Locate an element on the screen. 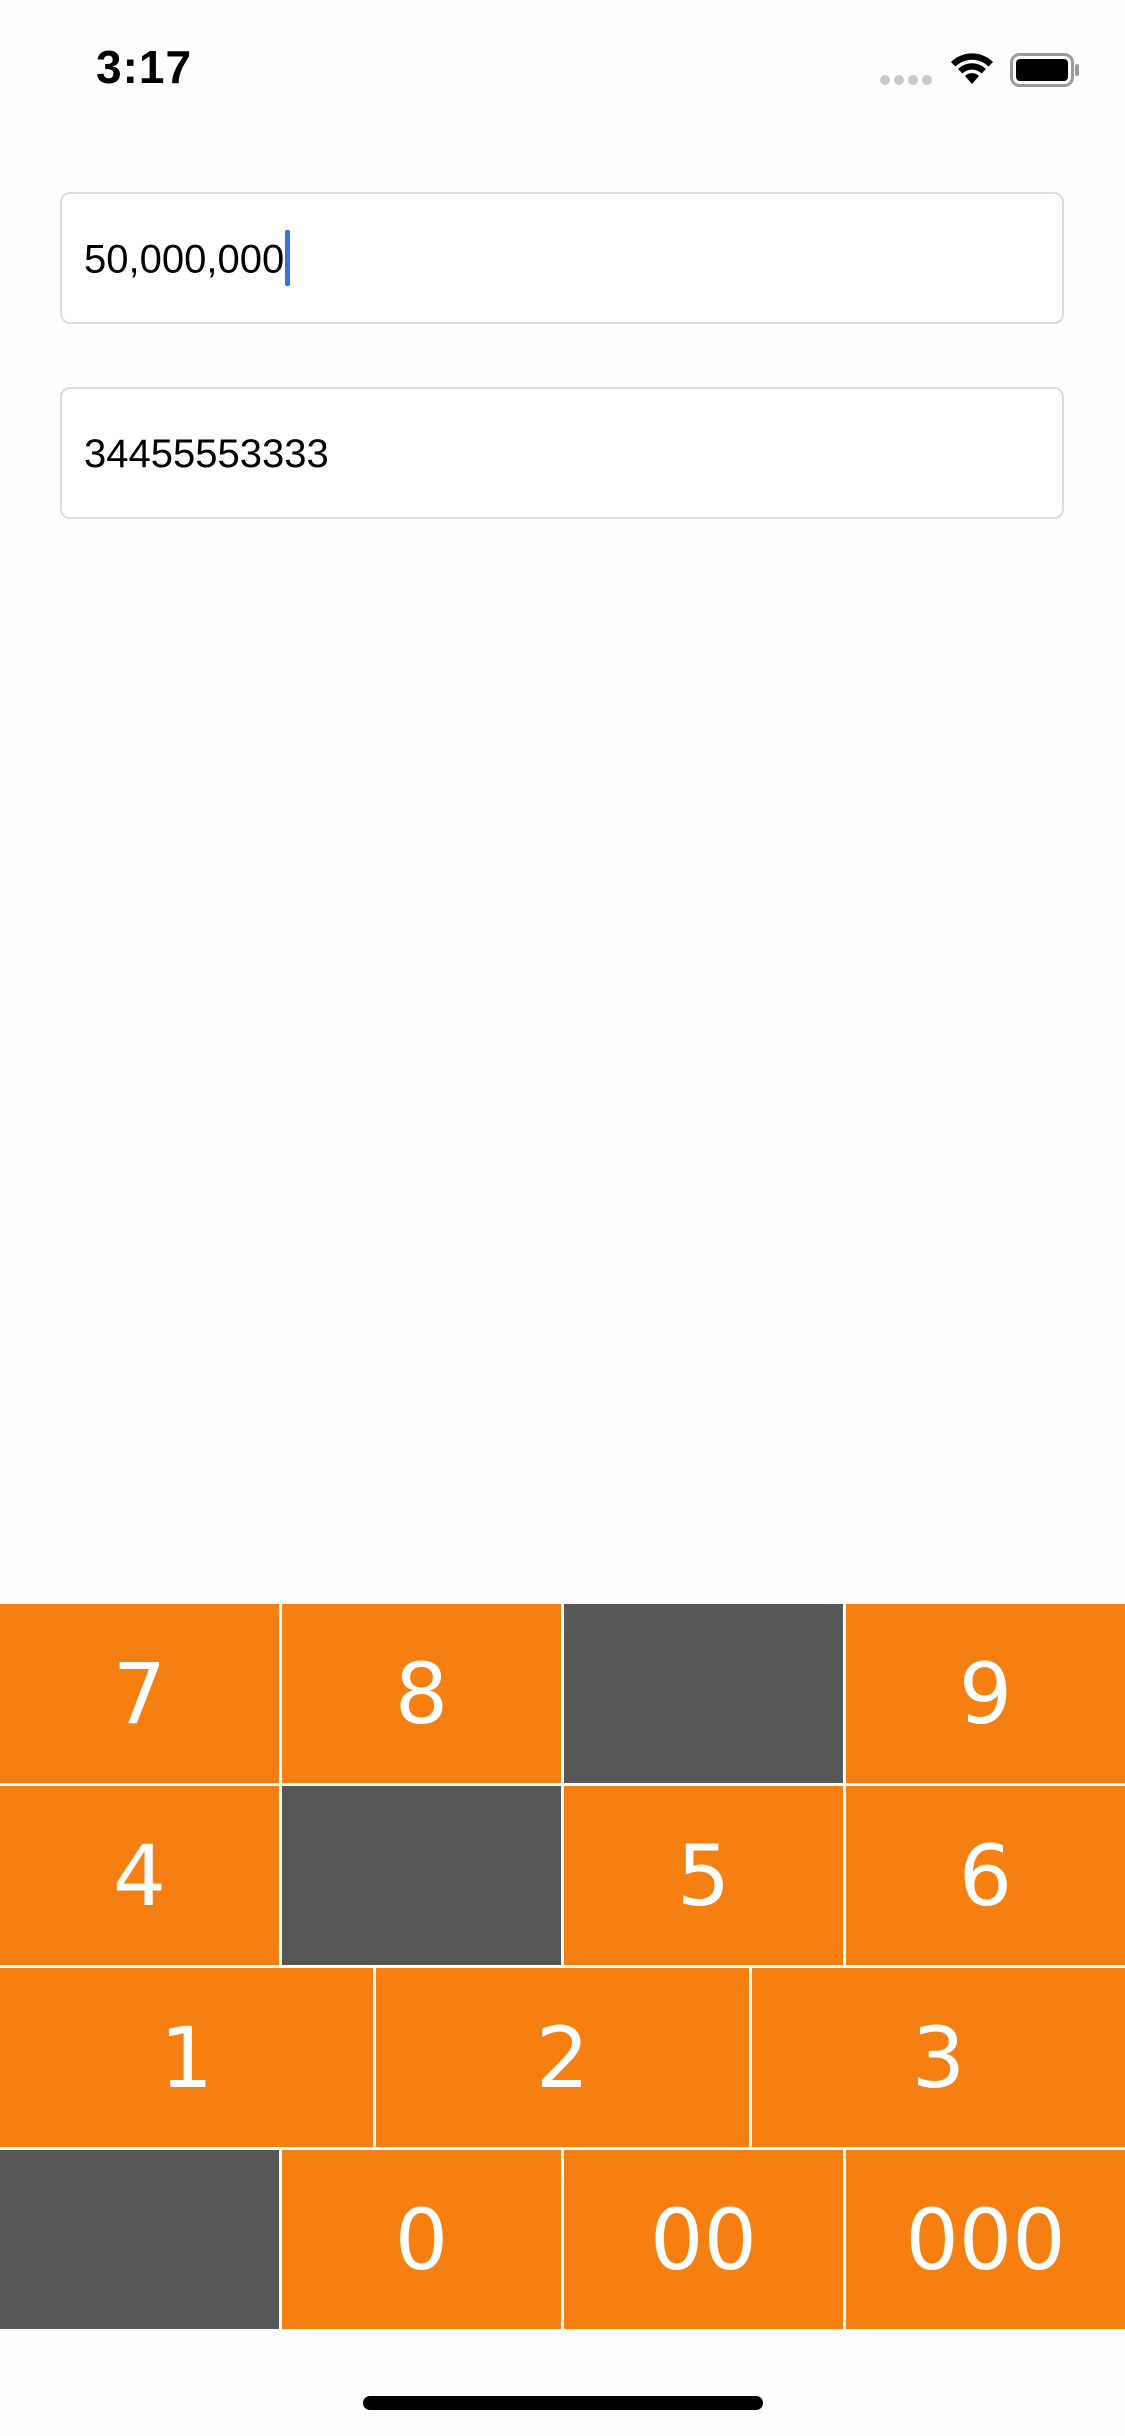 The height and width of the screenshot is (2436, 1125). status-bar: 3:17 is located at coordinates (562, 70).